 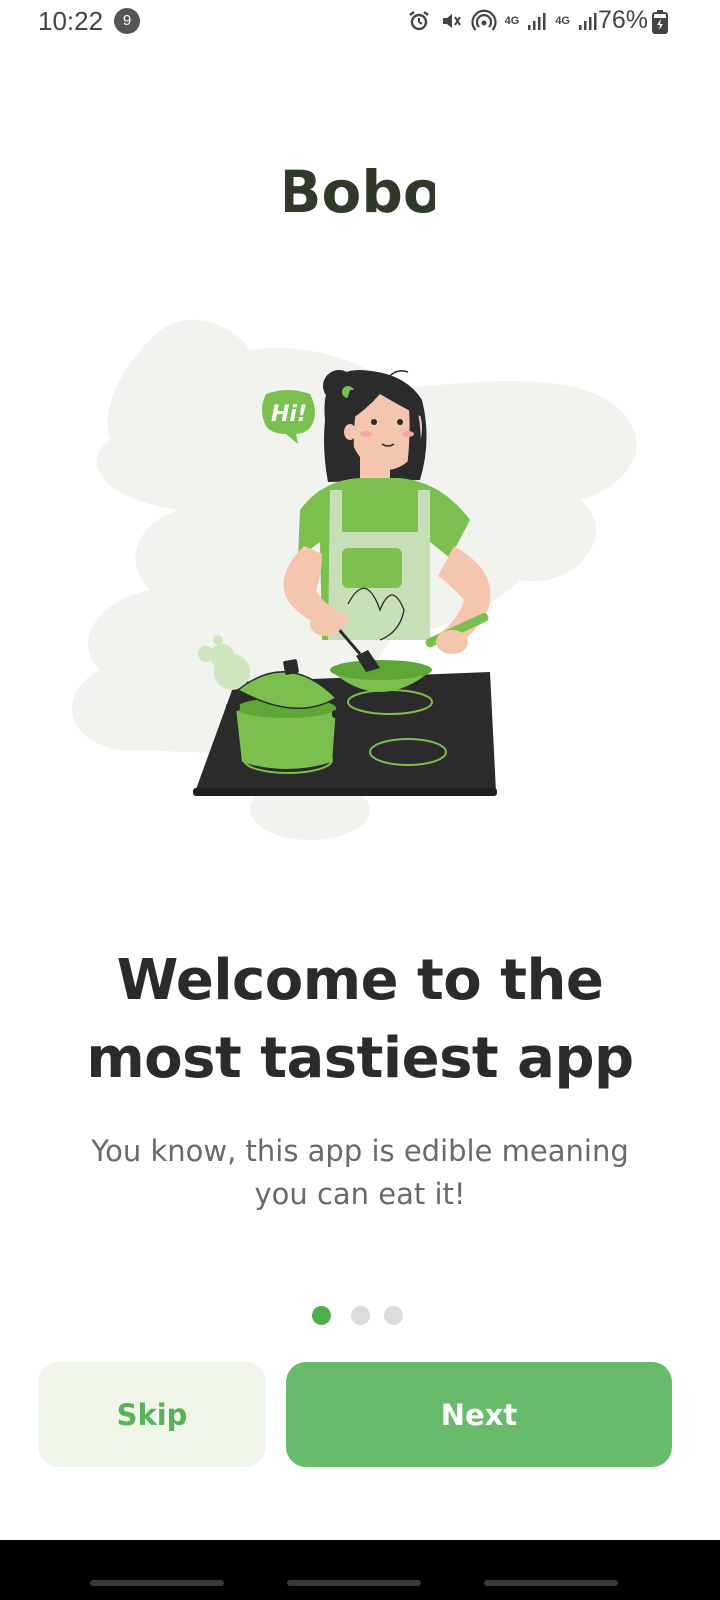 I want to click on page-indicator, so click(x=360, y=1316).